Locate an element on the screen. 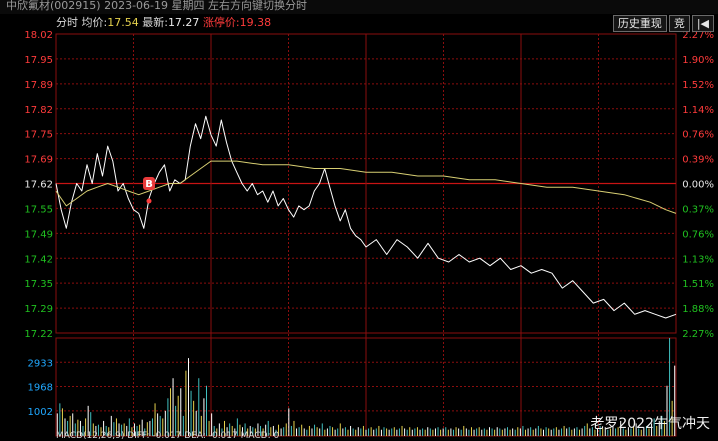 The width and height of the screenshot is (718, 441). latest-value: 17.27 is located at coordinates (183, 22).